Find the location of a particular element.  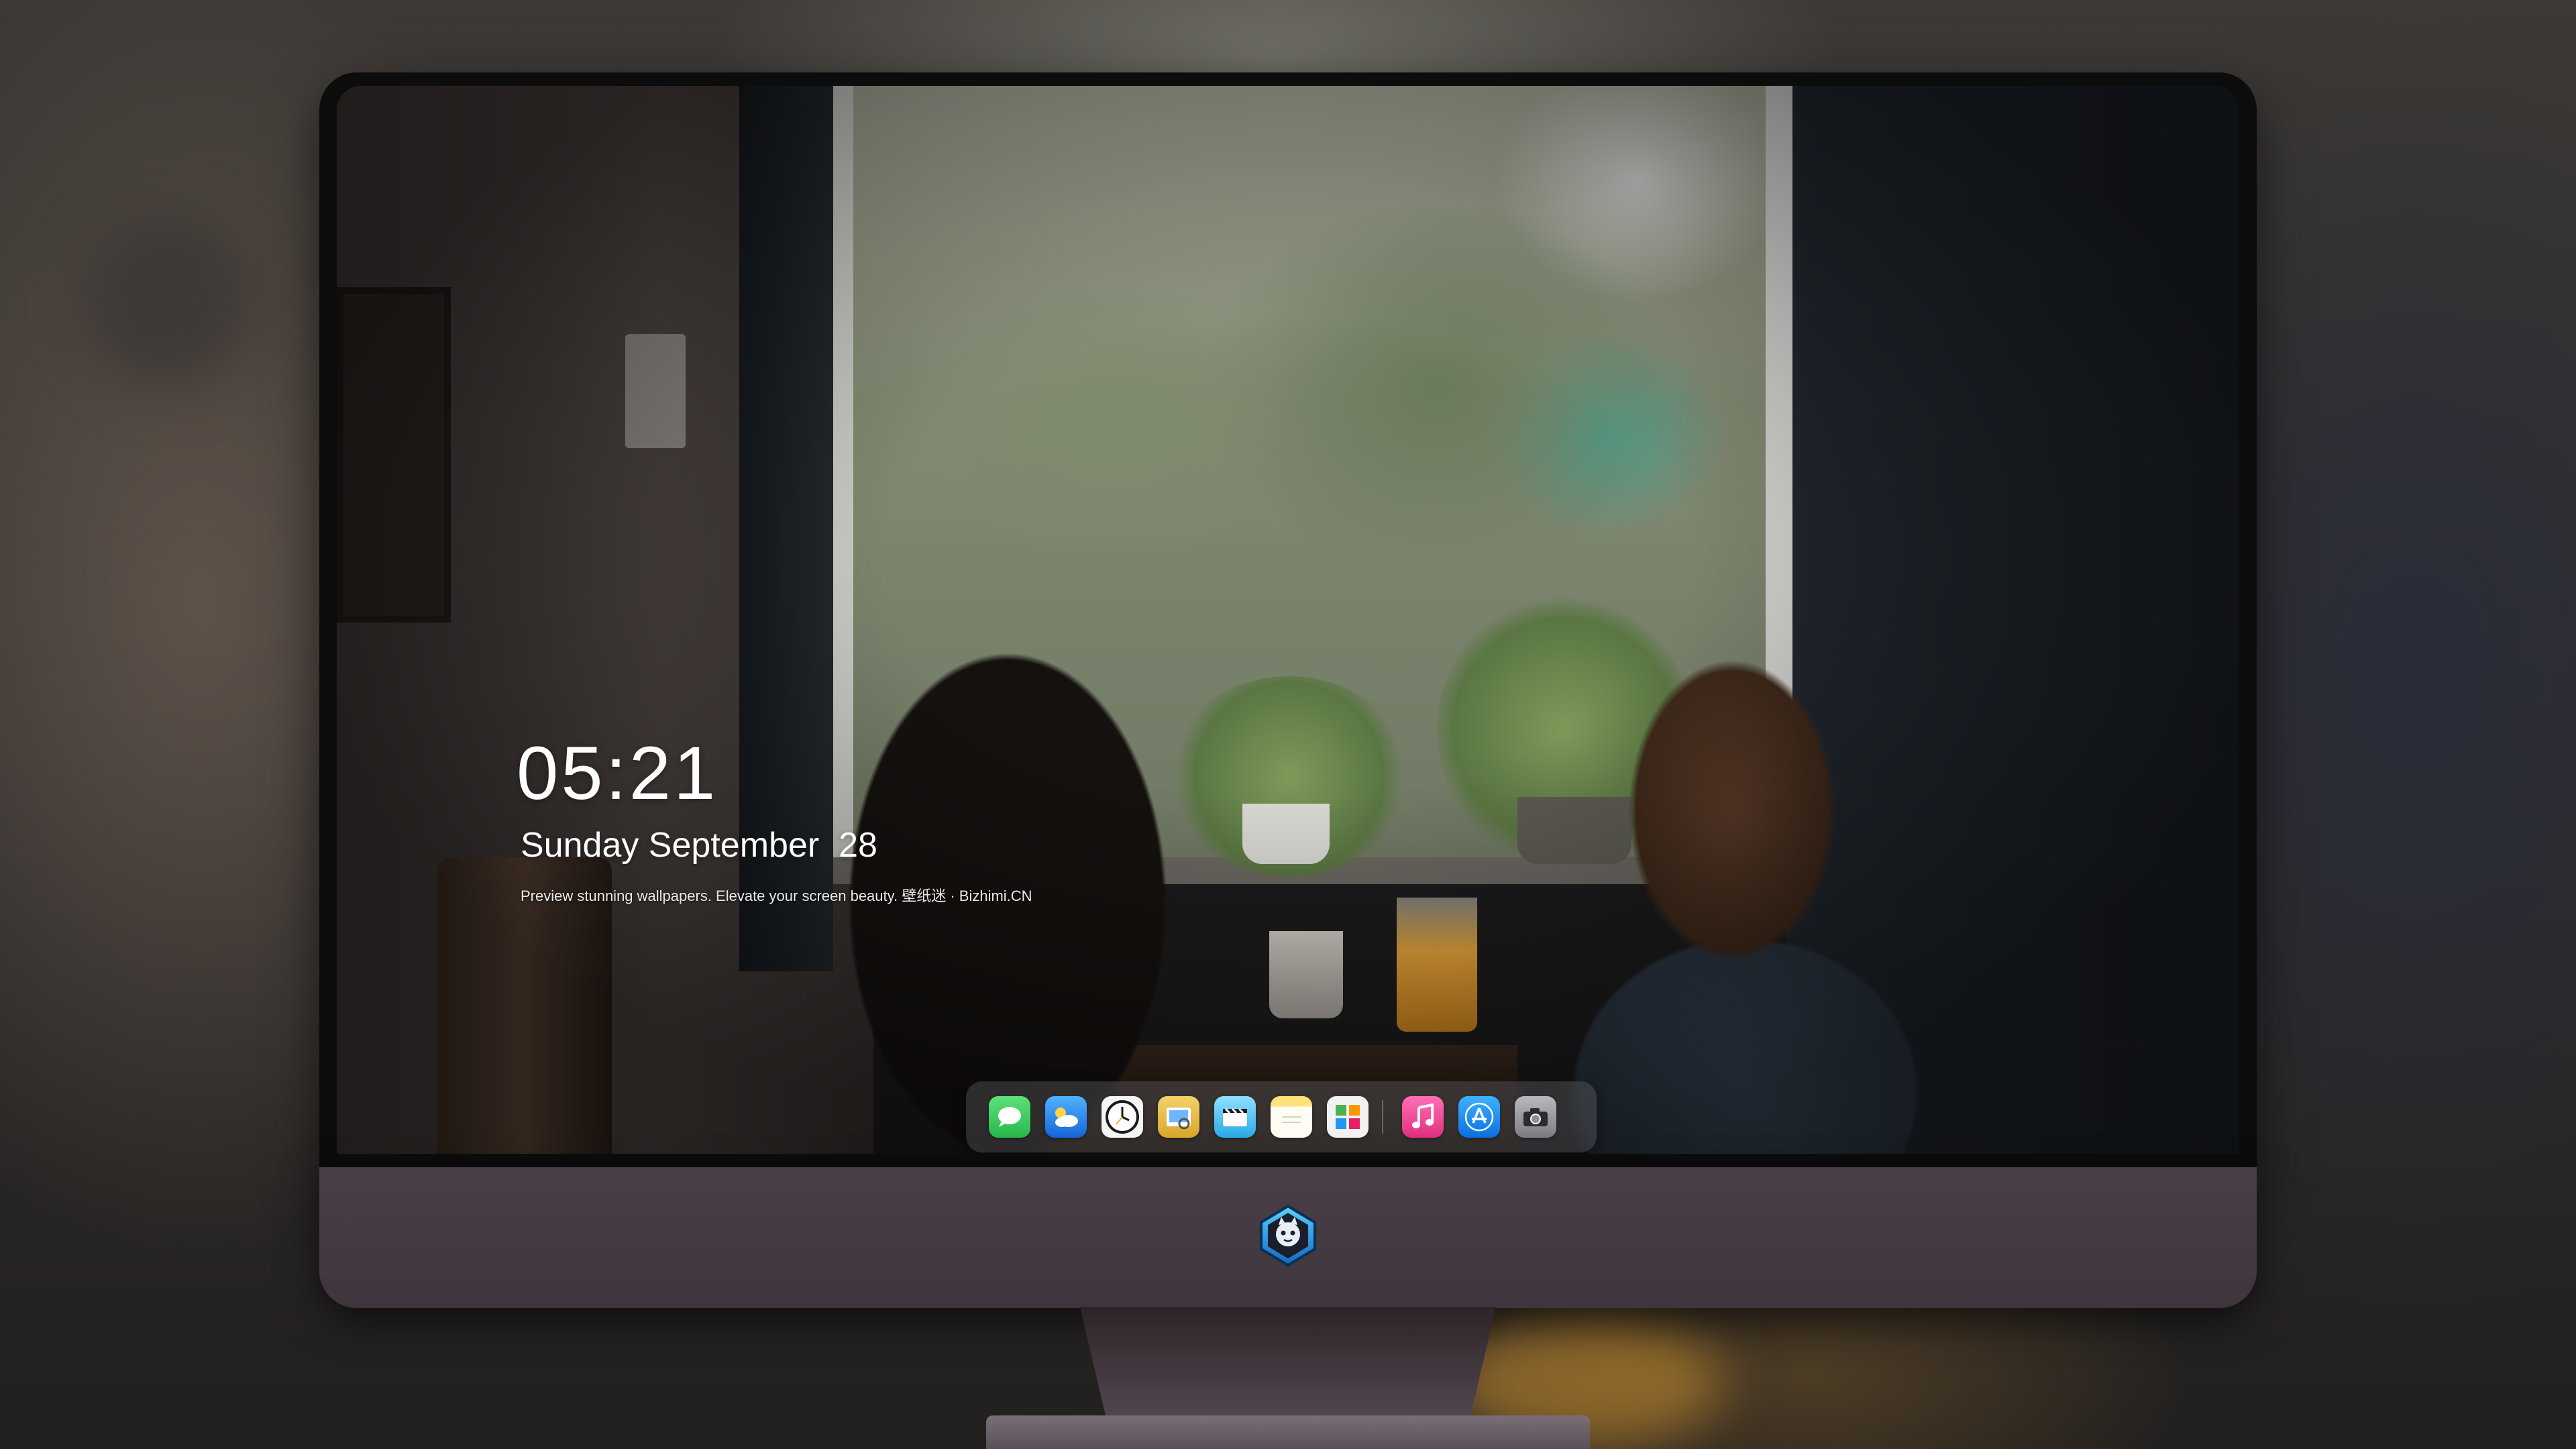

dock-separator is located at coordinates (1382, 1117).